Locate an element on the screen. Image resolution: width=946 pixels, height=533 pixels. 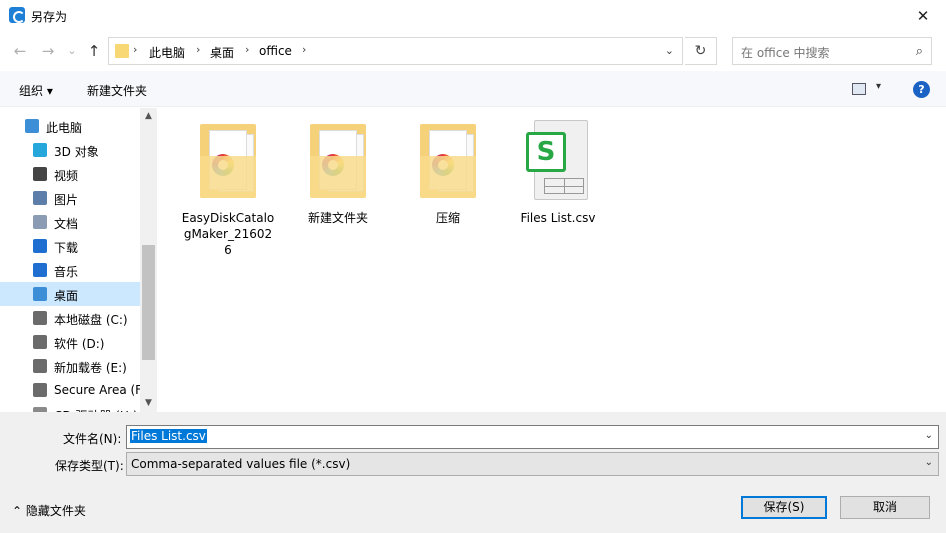
sidebar-item: 下载 is located at coordinates (70, 246).